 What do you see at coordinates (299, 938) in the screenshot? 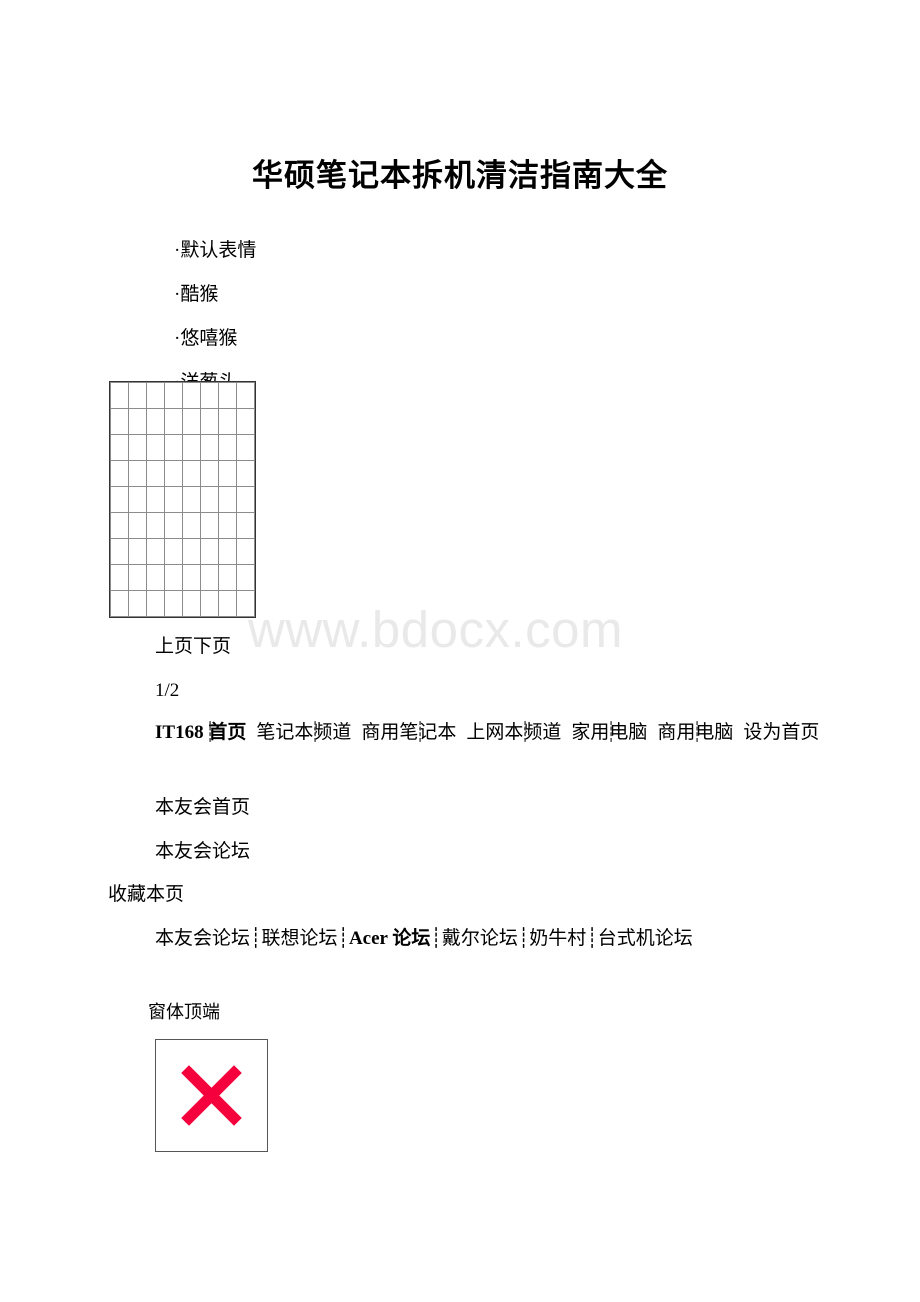
I see `forum-item-lenovo: 联想论坛` at bounding box center [299, 938].